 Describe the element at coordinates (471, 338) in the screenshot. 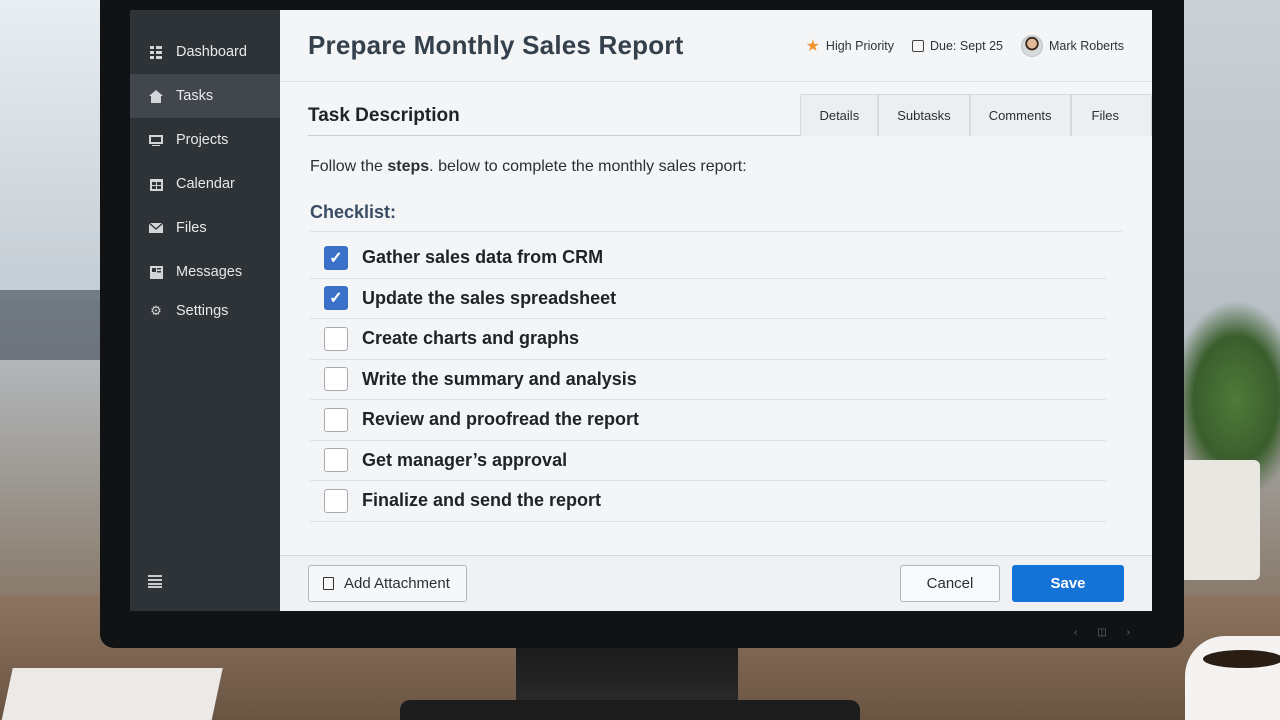

I see `checklist-item-label: Create charts and graphs` at that location.